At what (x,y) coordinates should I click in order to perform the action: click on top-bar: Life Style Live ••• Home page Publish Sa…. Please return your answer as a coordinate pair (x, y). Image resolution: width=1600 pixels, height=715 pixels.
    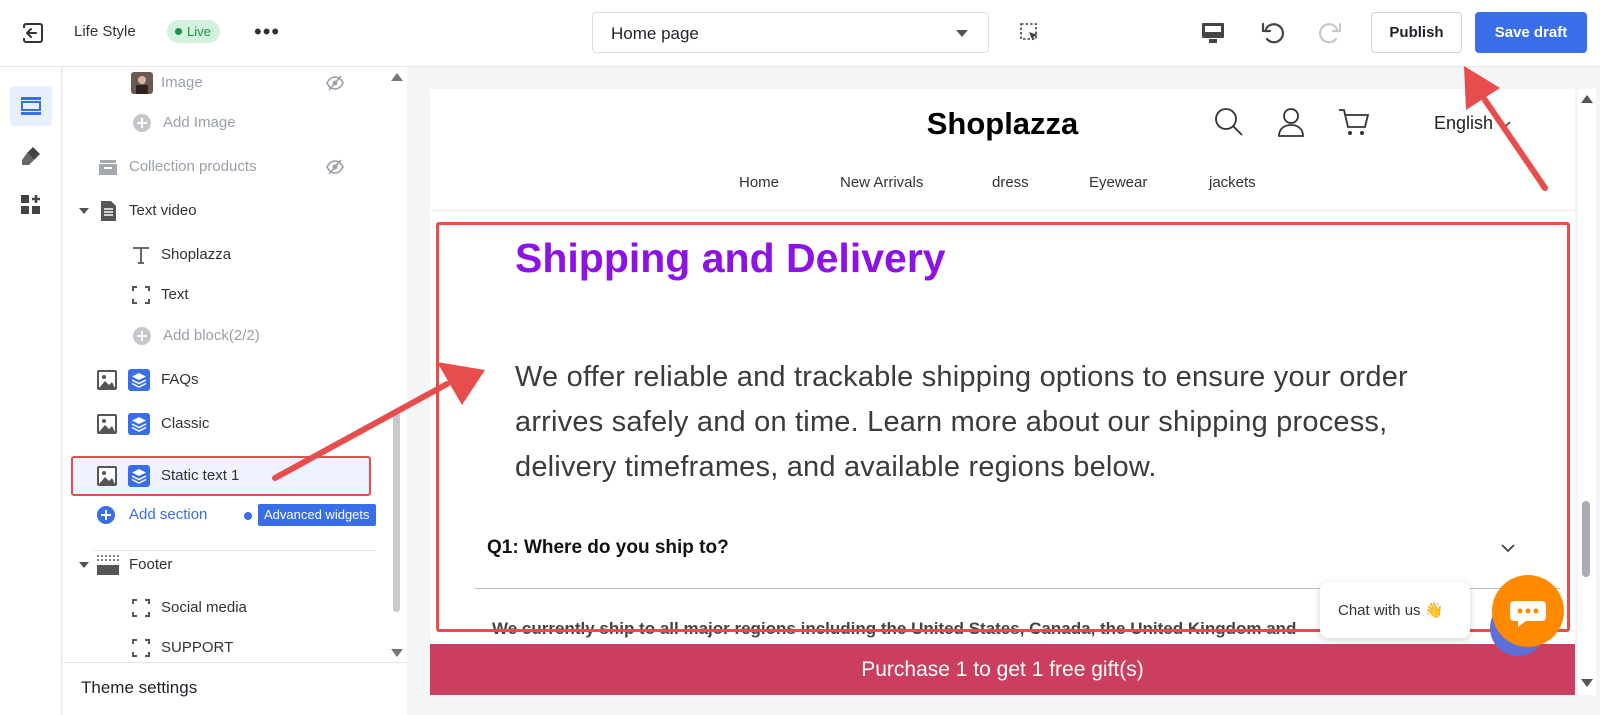
    Looking at the image, I should click on (800, 33).